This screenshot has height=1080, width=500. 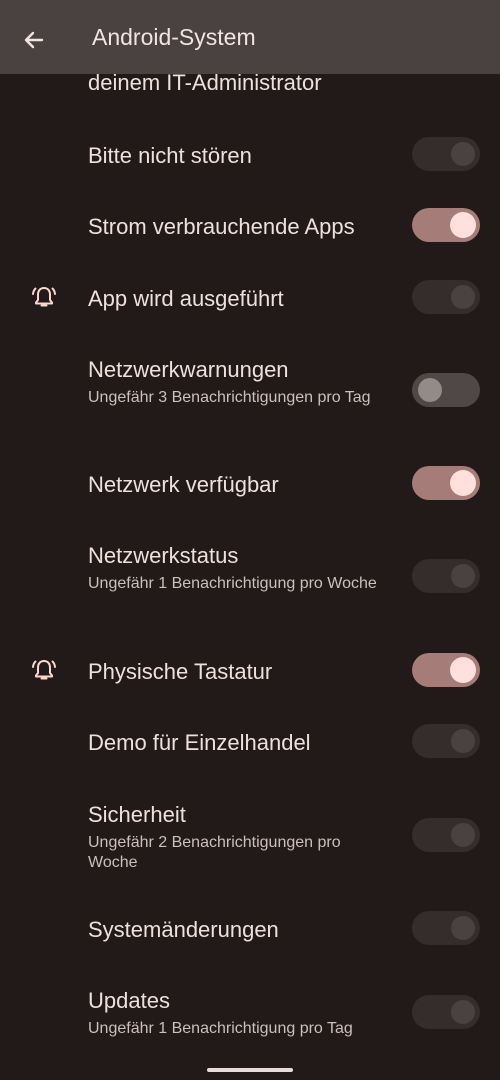 What do you see at coordinates (170, 155) in the screenshot?
I see `channel-title: Bitte nicht stören` at bounding box center [170, 155].